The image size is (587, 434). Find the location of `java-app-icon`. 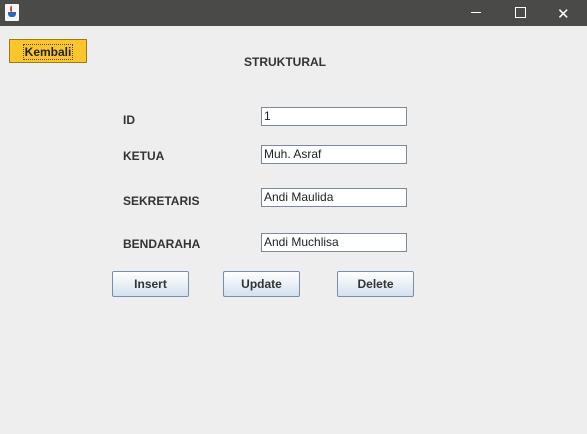

java-app-icon is located at coordinates (12, 12).